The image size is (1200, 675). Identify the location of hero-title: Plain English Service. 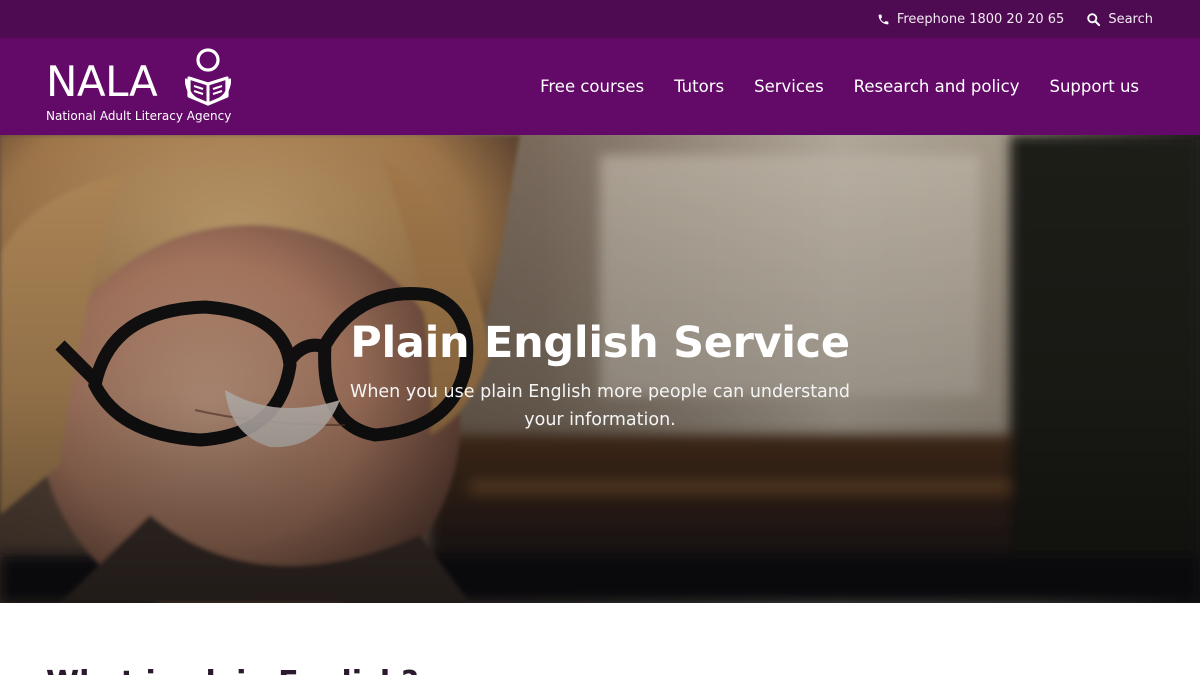
(600, 343).